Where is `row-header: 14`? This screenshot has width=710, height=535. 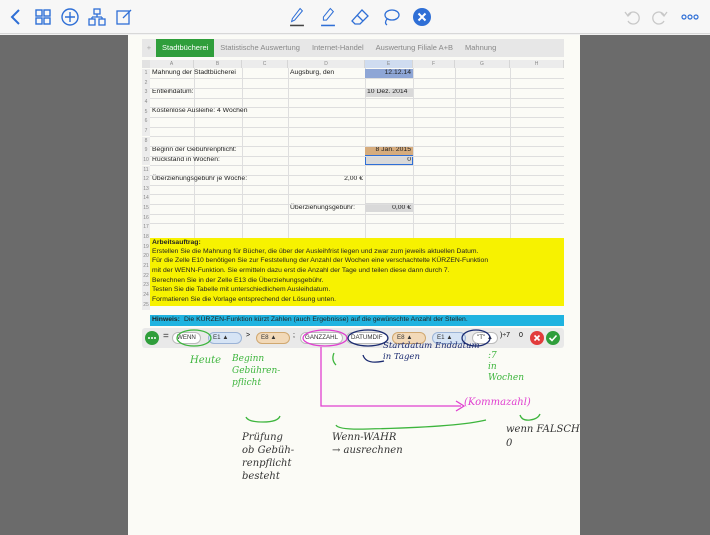
row-header: 14 is located at coordinates (146, 199).